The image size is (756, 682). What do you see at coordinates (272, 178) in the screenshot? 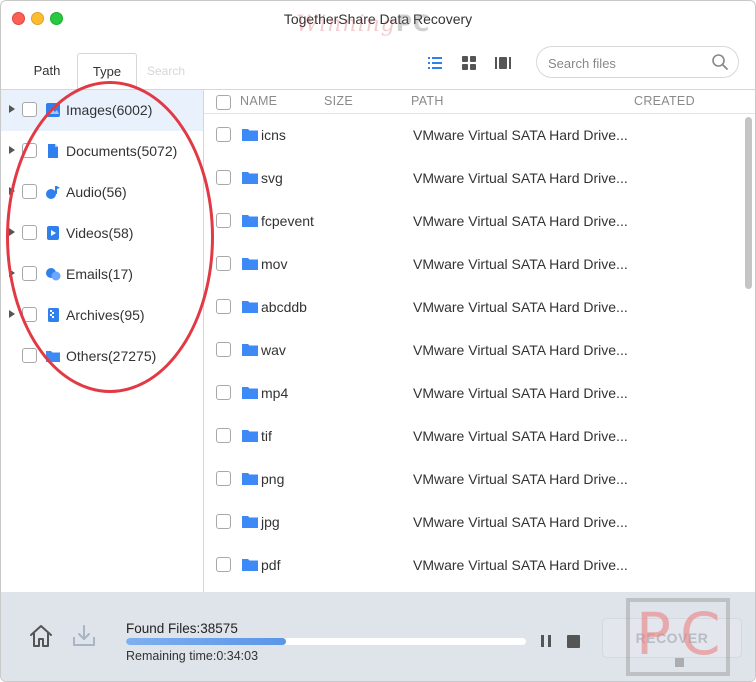
I see `file-name: svg` at bounding box center [272, 178].